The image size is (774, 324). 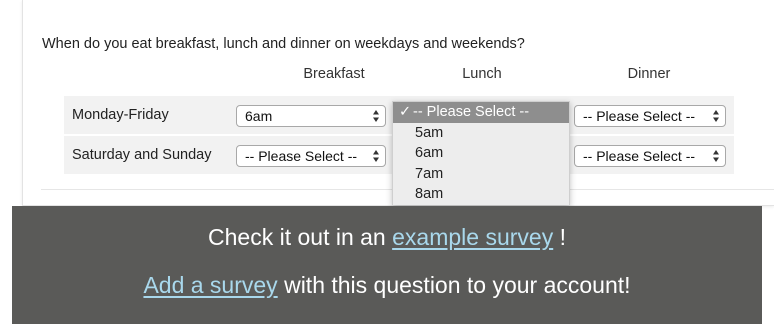 I want to click on column-header-breakfast: Breakfast, so click(x=334, y=74).